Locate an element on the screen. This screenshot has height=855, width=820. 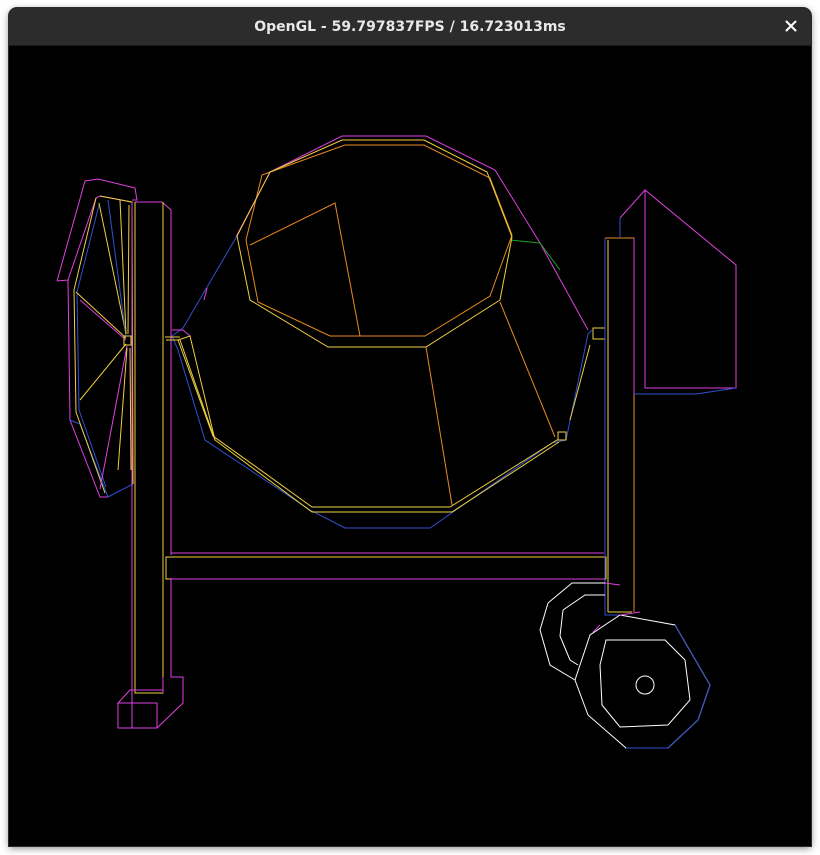
gearbox is located at coordinates (678, 292).